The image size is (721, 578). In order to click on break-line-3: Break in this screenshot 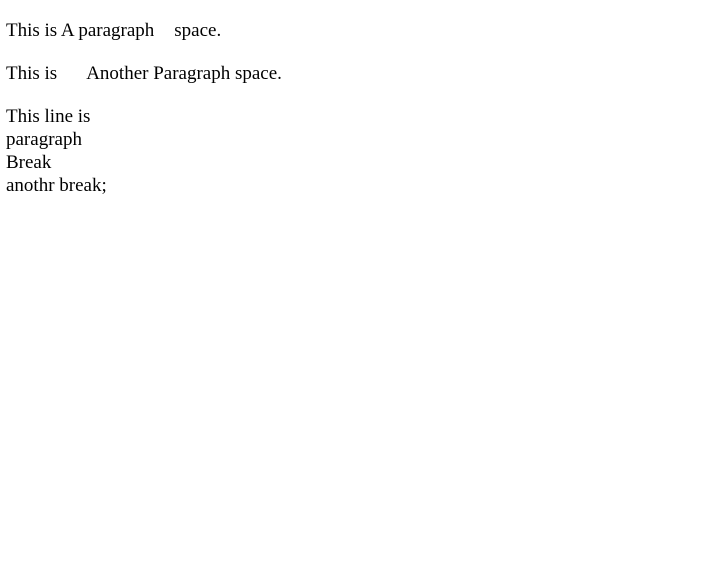, I will do `click(29, 162)`.